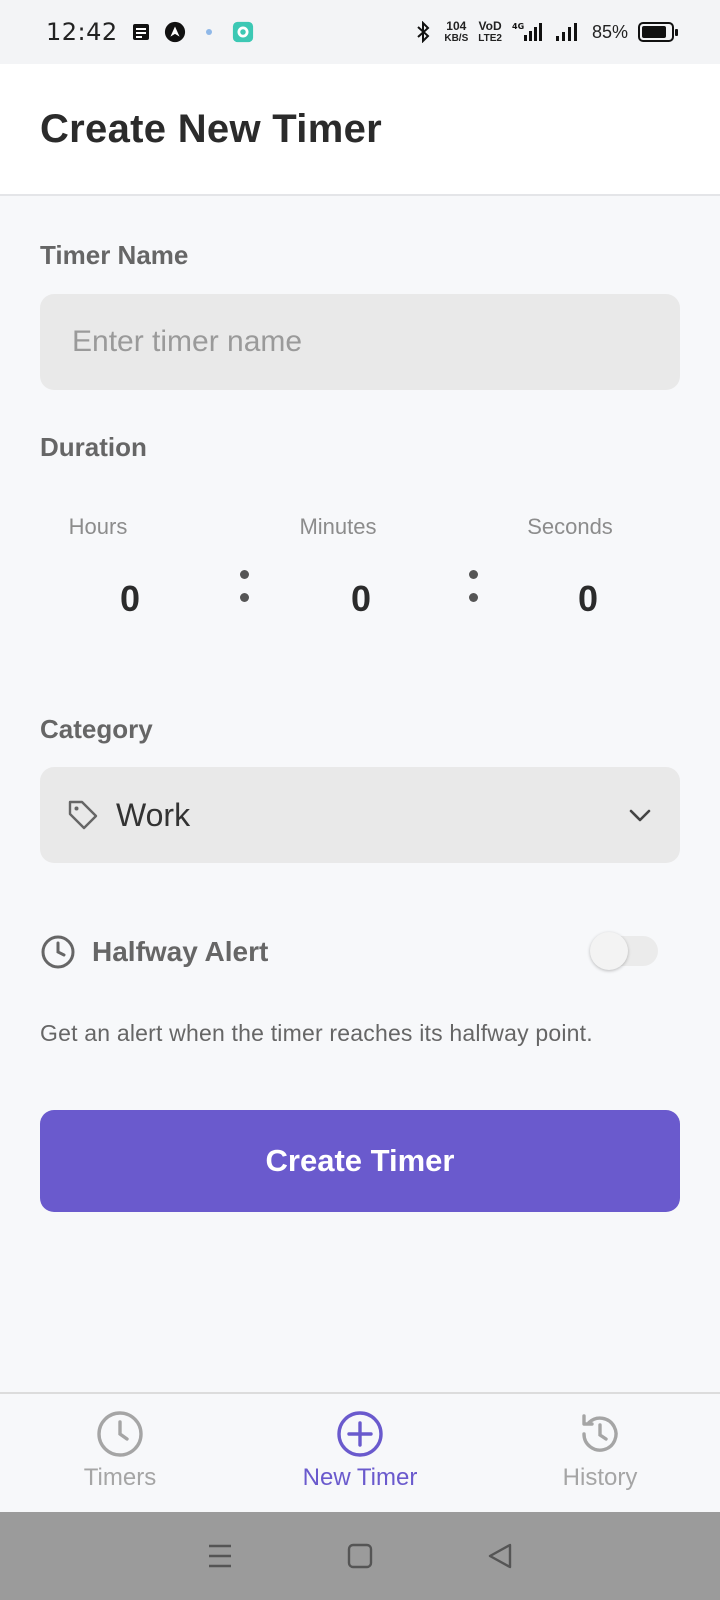 The height and width of the screenshot is (1600, 720). I want to click on minutes-picker: 0, so click(361, 599).